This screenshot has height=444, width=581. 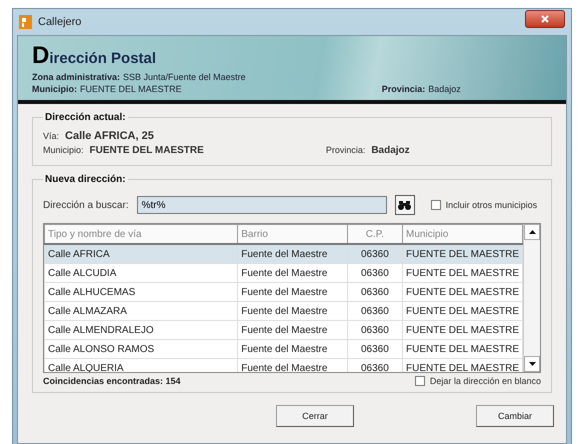 I want to click on group-title: Nueva dirección:, so click(x=85, y=179).